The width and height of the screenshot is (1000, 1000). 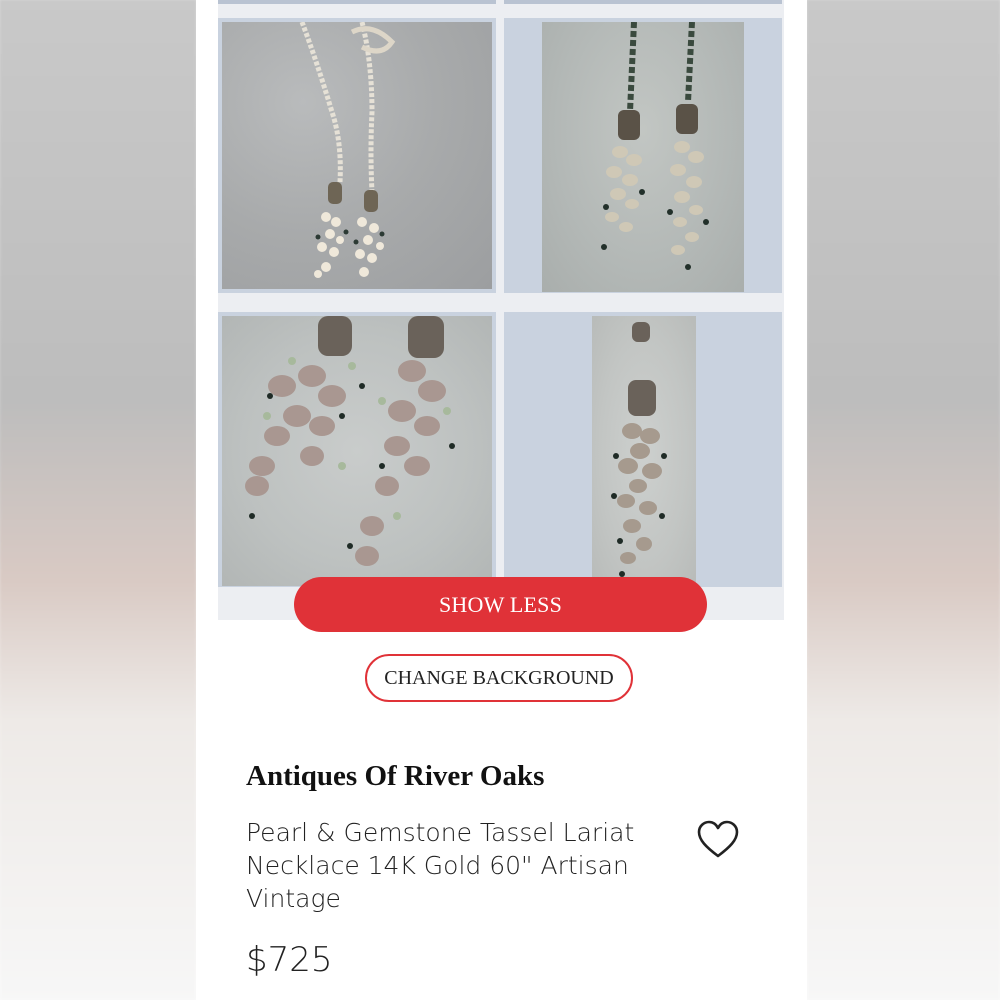 What do you see at coordinates (289, 960) in the screenshot?
I see `listing-price: $725` at bounding box center [289, 960].